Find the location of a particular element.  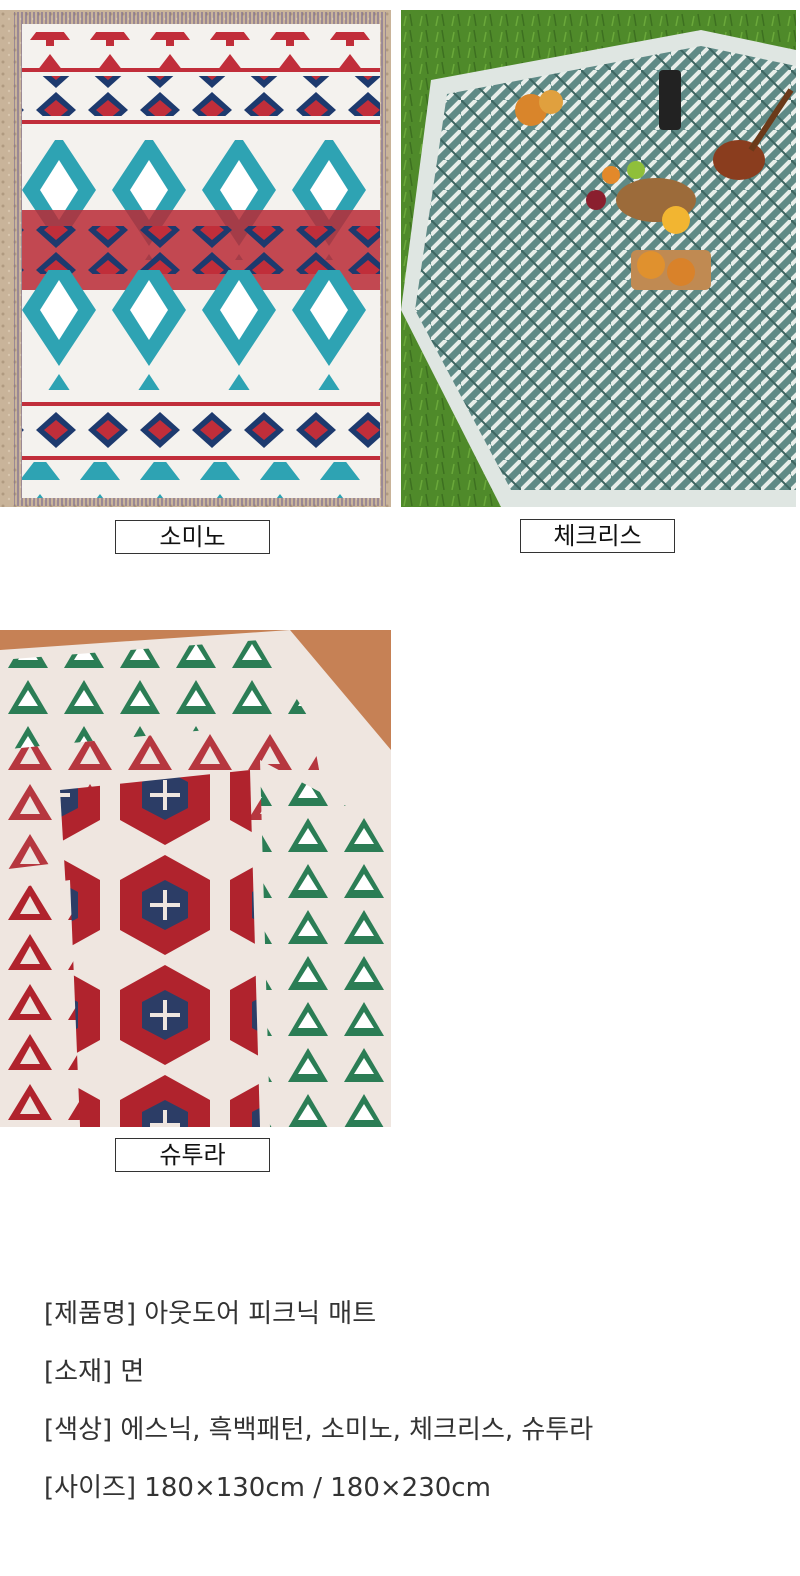

spec-colors: [색상] 에스닉, 흑백패턴, 소미노, 체크리스, 슈투라 is located at coordinates (319, 1430).